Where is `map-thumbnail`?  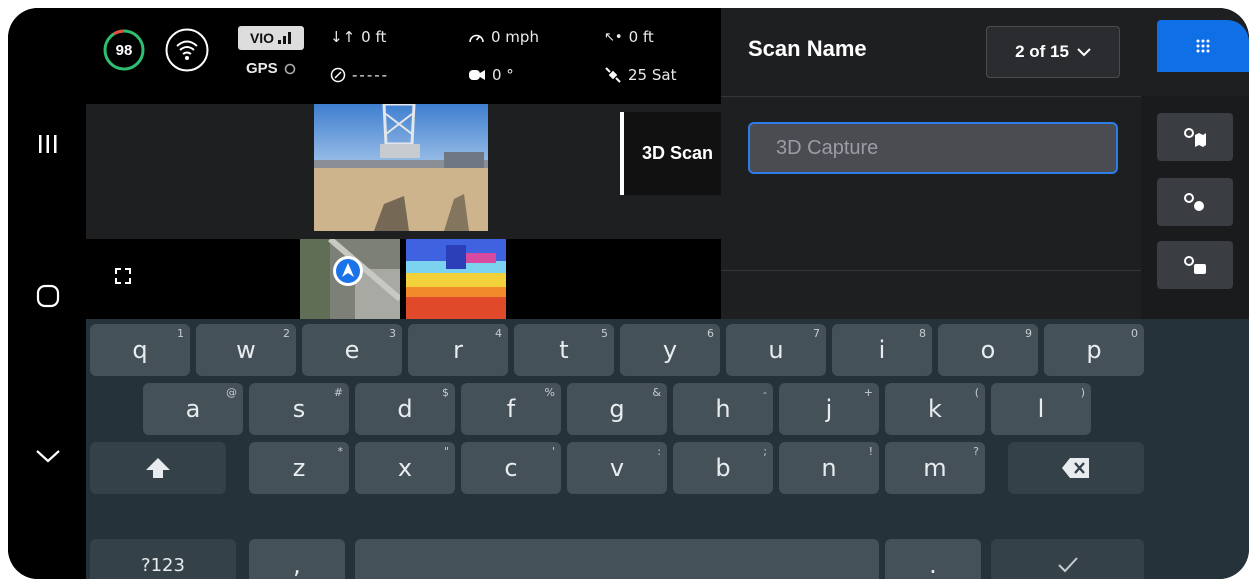 map-thumbnail is located at coordinates (350, 279).